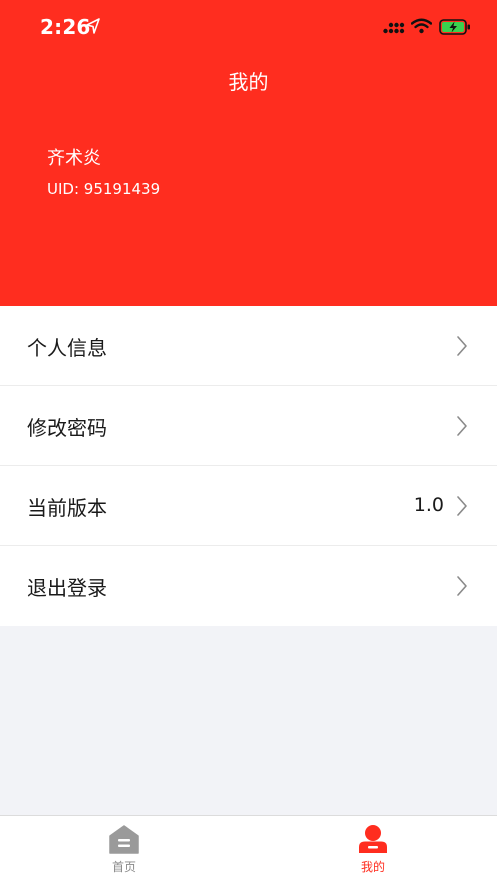 Image resolution: width=497 pixels, height=883 pixels. I want to click on tab-label: 首页, so click(123, 867).